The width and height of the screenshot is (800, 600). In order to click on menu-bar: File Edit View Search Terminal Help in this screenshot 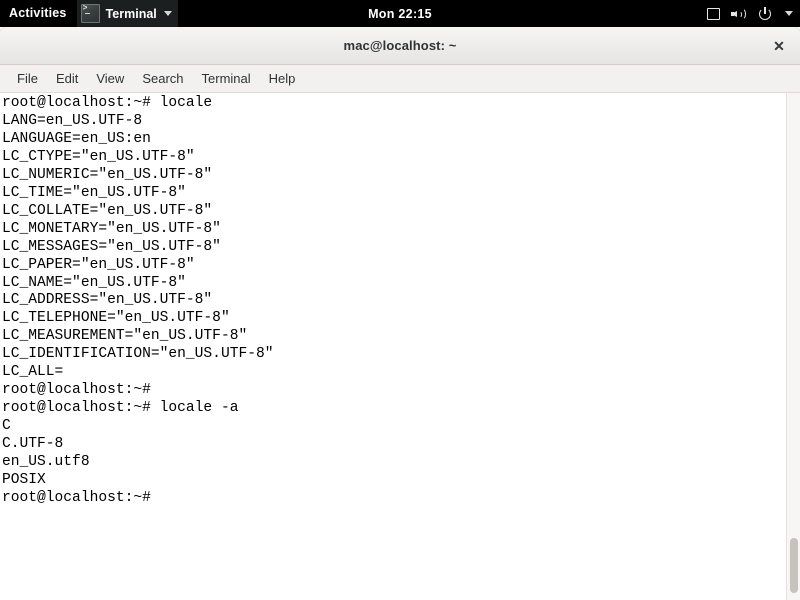, I will do `click(400, 79)`.